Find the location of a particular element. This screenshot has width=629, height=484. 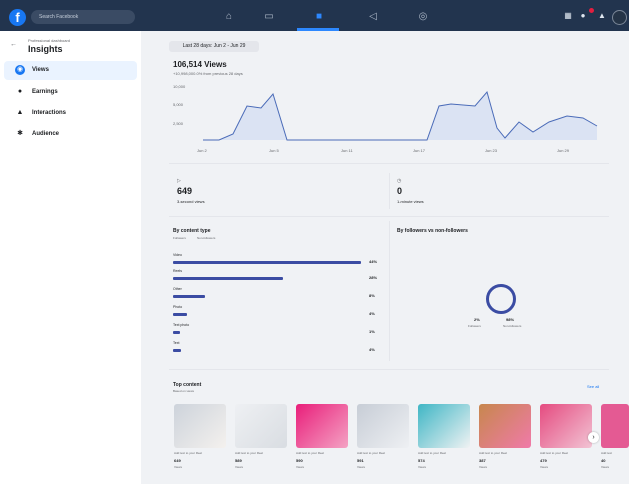

page-title: Insights is located at coordinates (45, 49).